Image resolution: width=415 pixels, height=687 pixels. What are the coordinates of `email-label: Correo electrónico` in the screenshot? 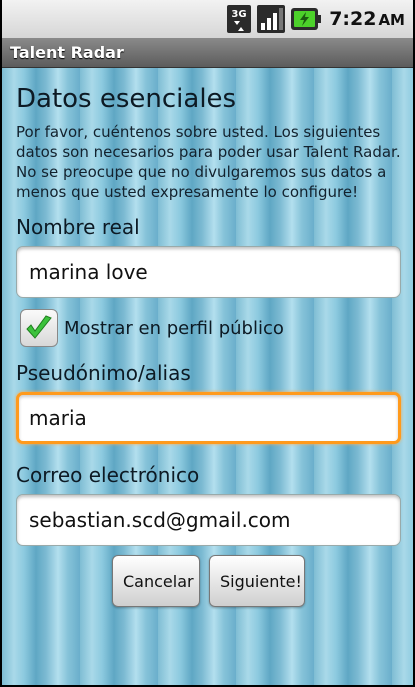 It's located at (108, 475).